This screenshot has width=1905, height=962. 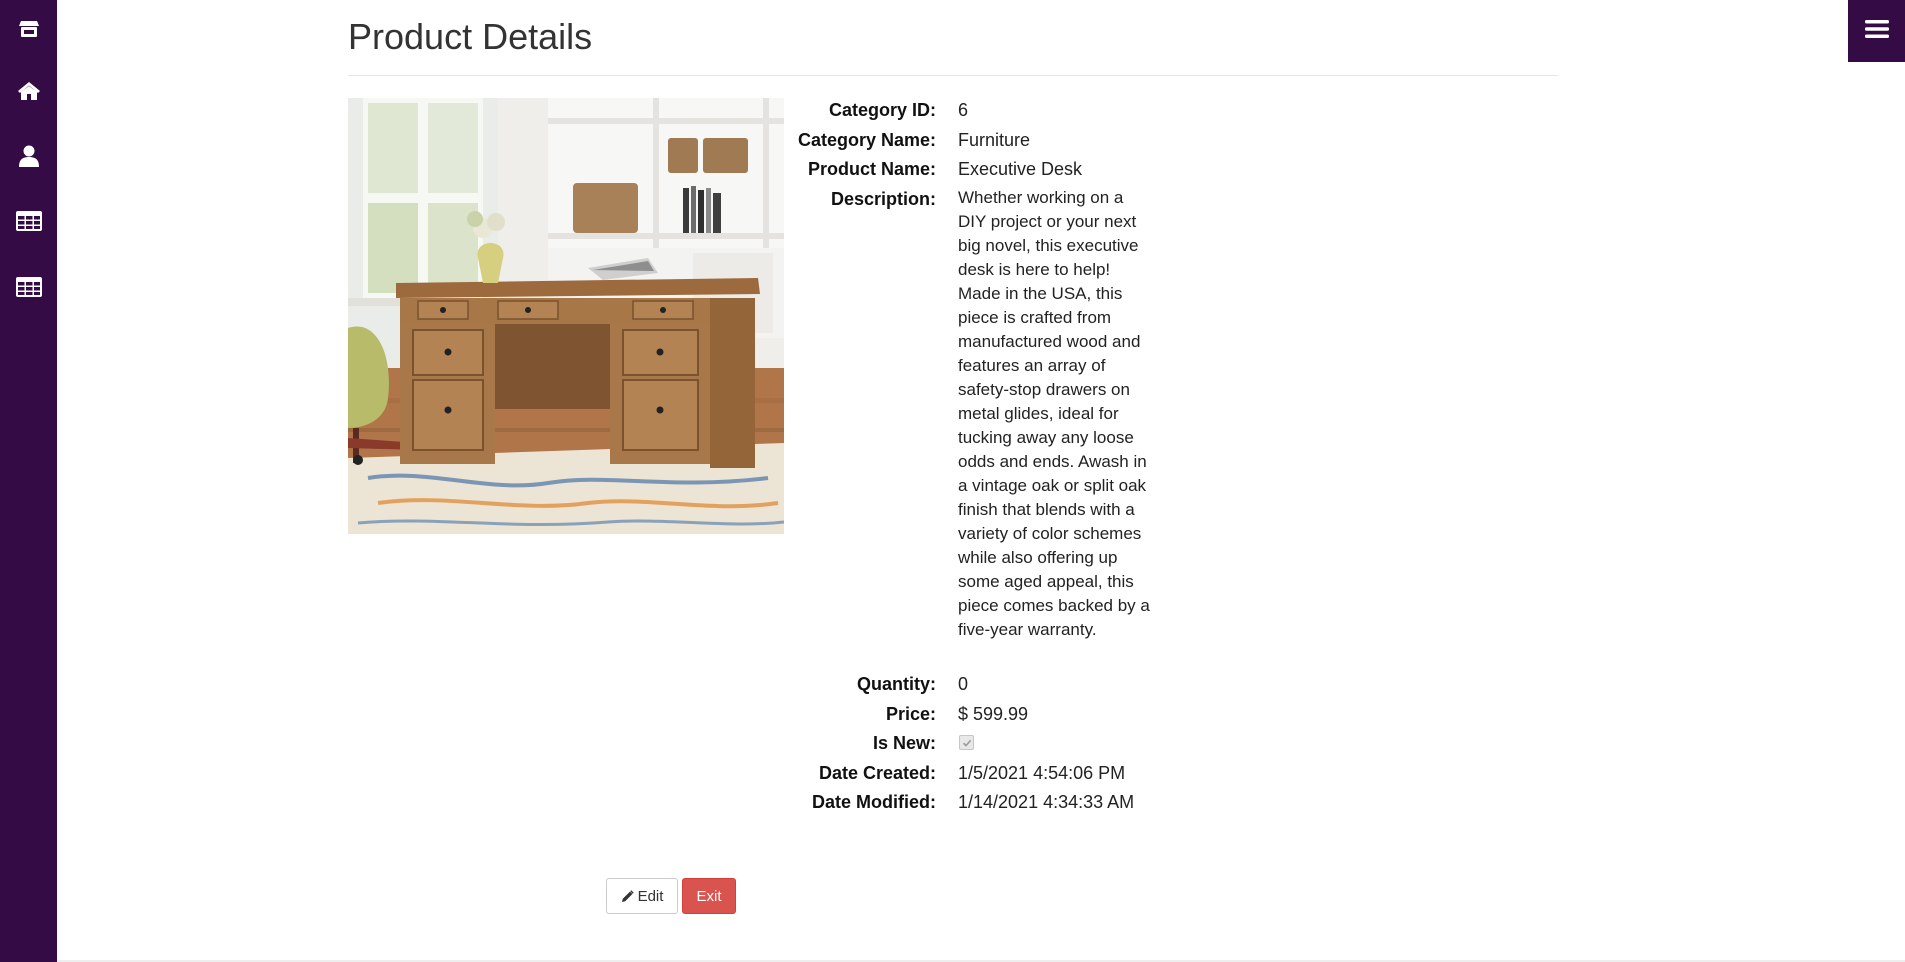 What do you see at coordinates (896, 684) in the screenshot?
I see `quantity-label: Quantity:` at bounding box center [896, 684].